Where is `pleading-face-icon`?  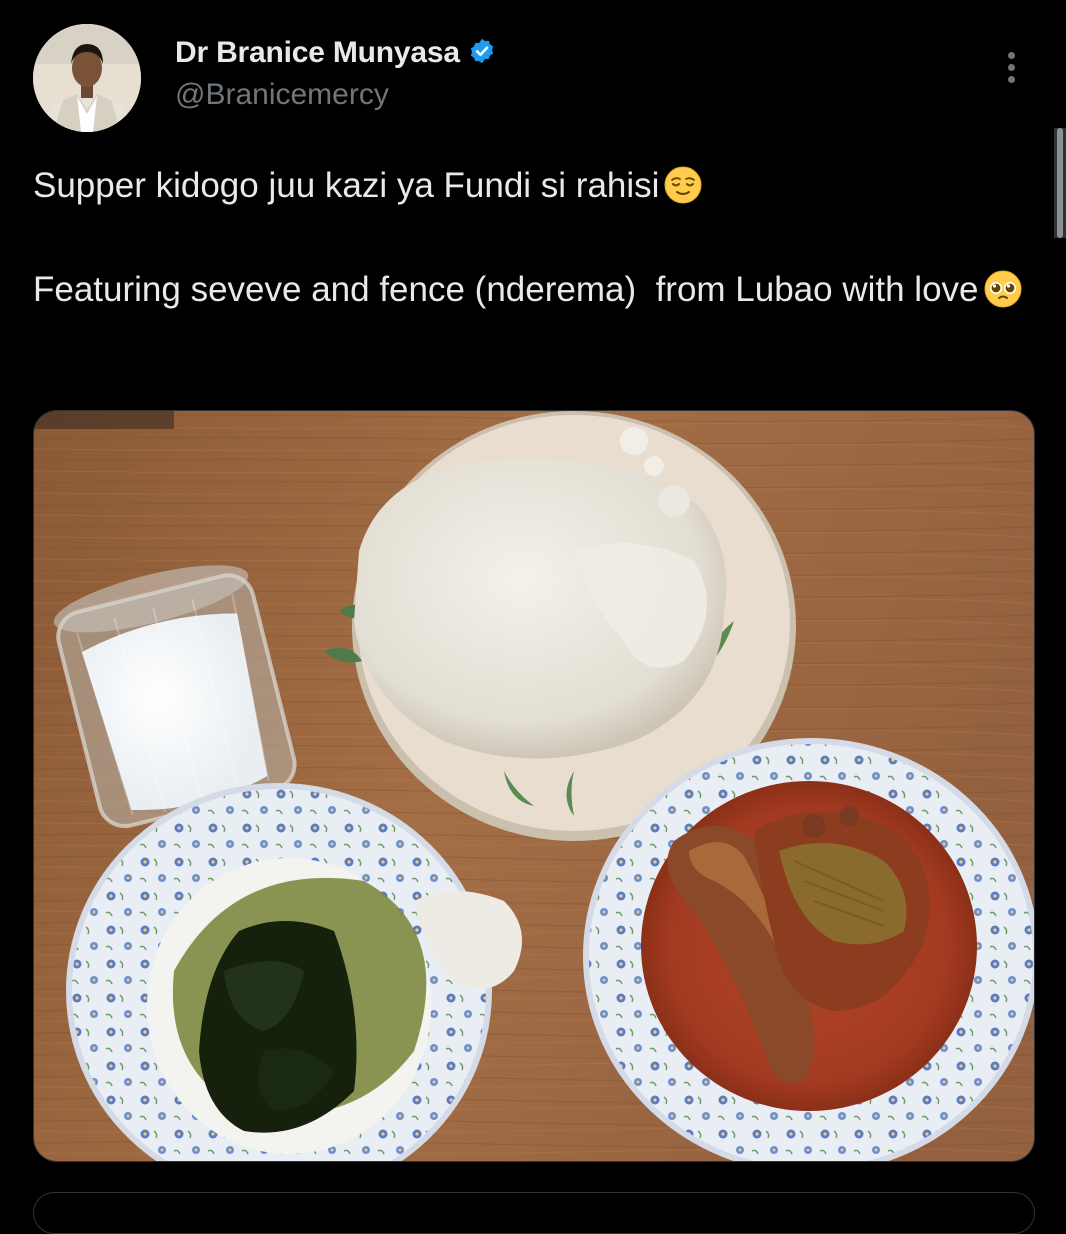 pleading-face-icon is located at coordinates (1003, 289).